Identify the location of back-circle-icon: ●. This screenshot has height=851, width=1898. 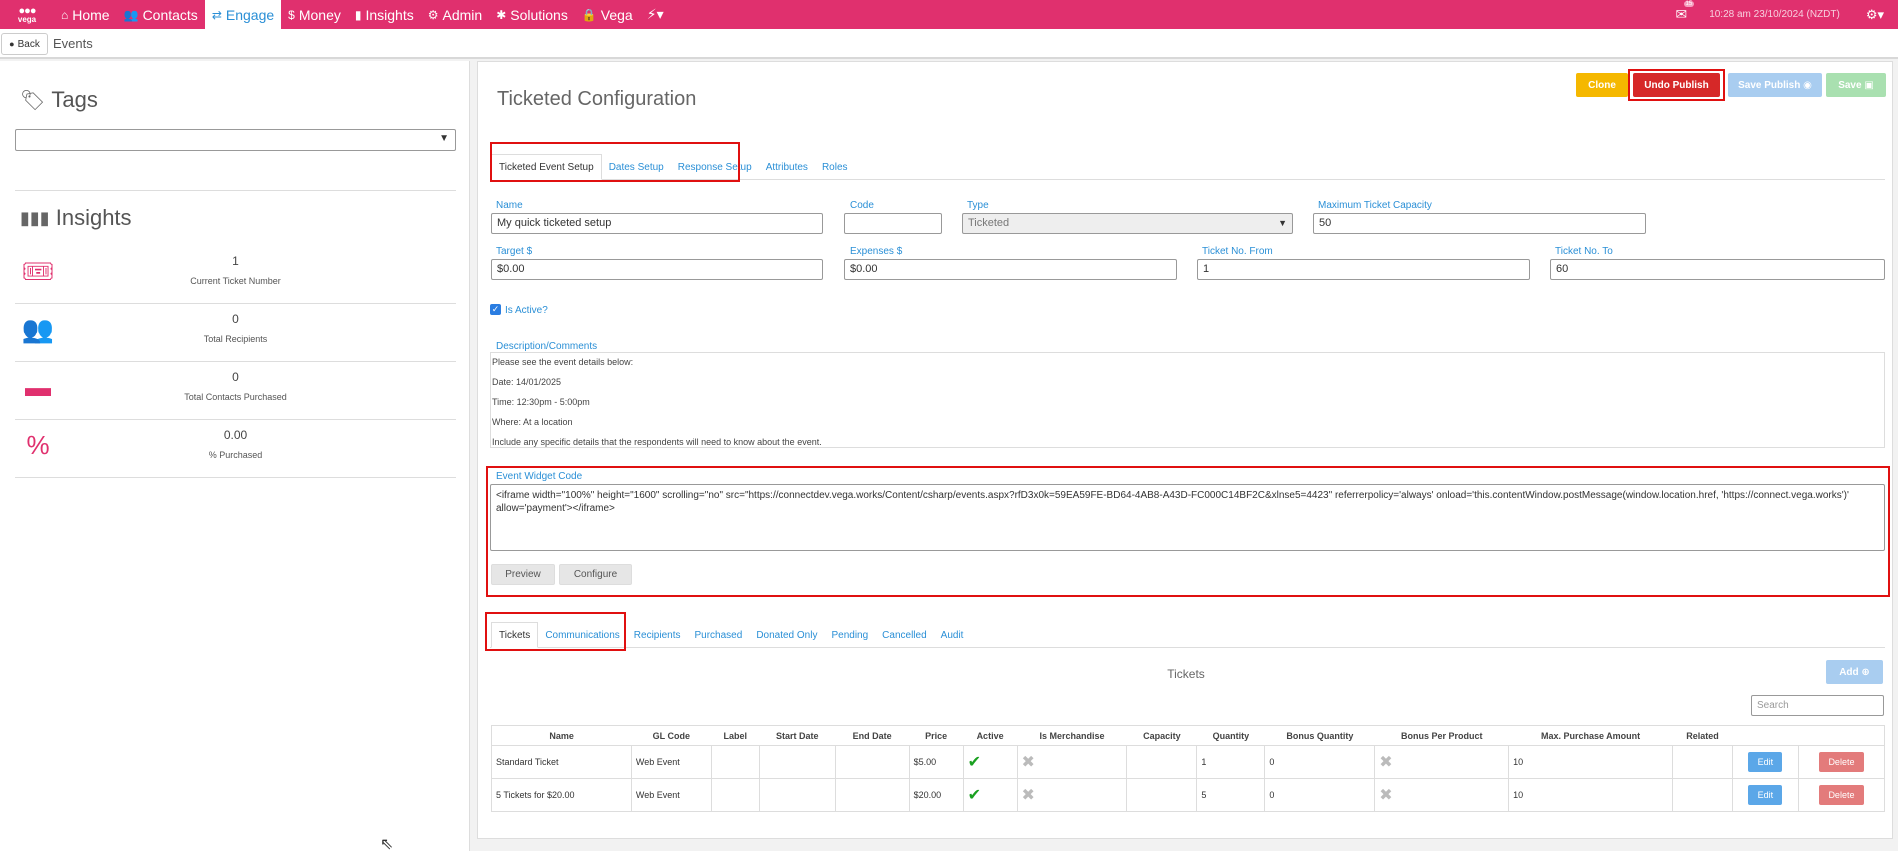
(12, 44).